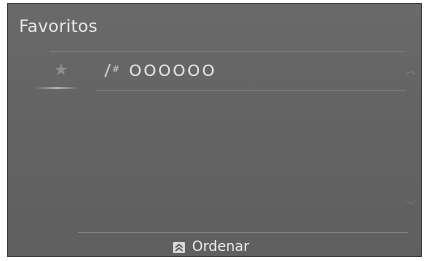  Describe the element at coordinates (179, 247) in the screenshot. I see `double-chevron-up-icon` at that location.